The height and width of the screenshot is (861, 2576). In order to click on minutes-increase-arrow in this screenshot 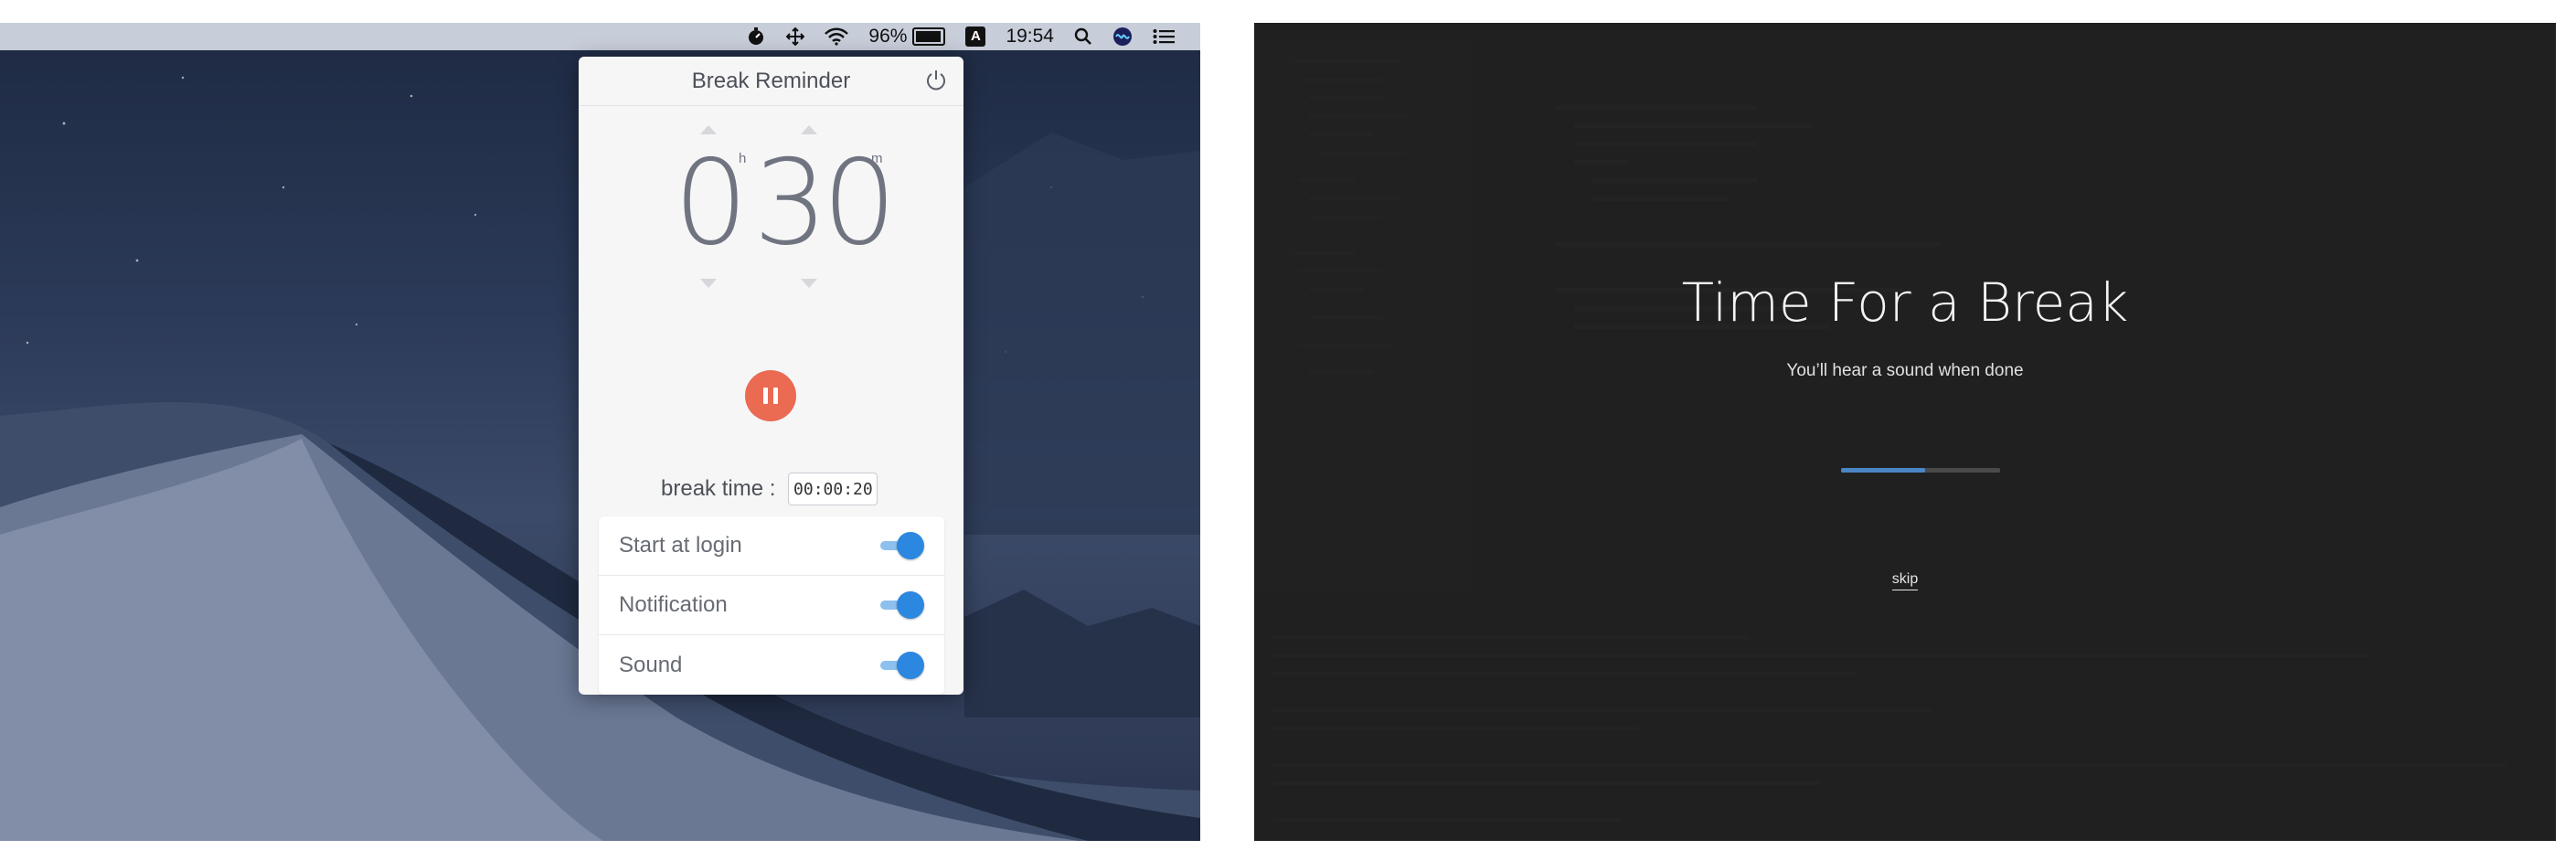, I will do `click(809, 129)`.